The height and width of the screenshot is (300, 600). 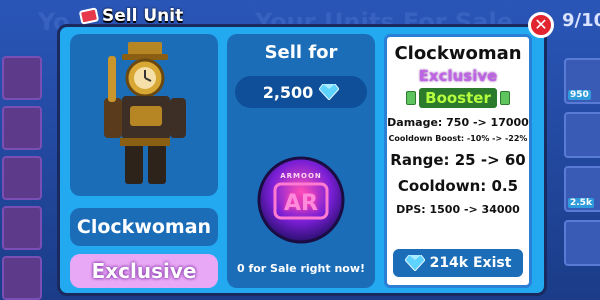 I want to click on close-button: ✕, so click(x=541, y=25).